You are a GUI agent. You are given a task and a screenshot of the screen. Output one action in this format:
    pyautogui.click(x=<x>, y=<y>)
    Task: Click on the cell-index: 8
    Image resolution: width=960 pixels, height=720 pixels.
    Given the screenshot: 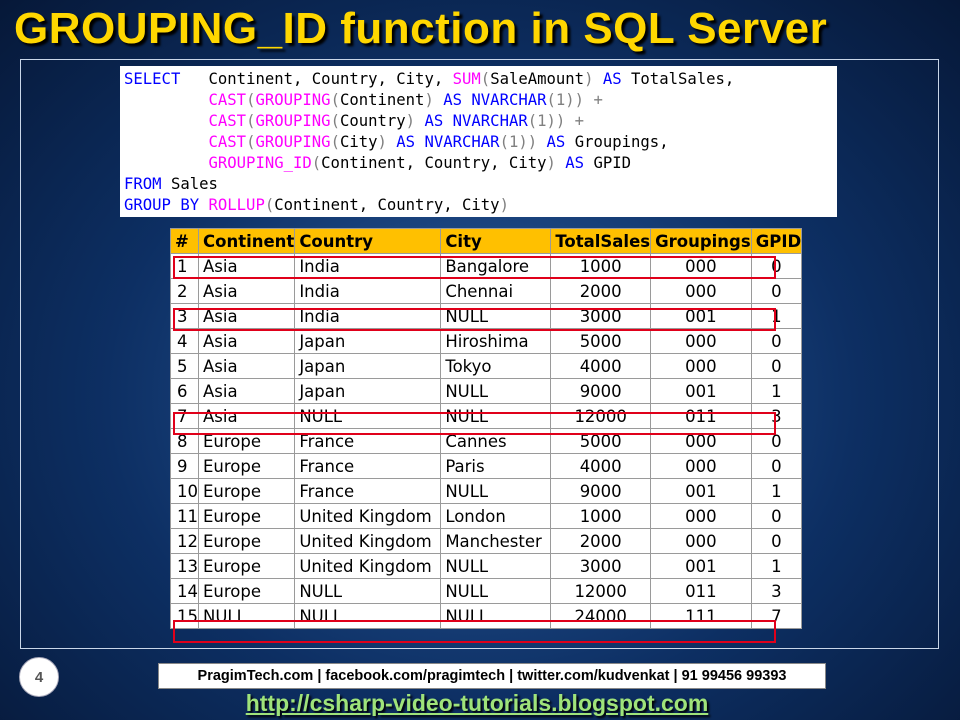 What is the action you would take?
    pyautogui.click(x=184, y=441)
    